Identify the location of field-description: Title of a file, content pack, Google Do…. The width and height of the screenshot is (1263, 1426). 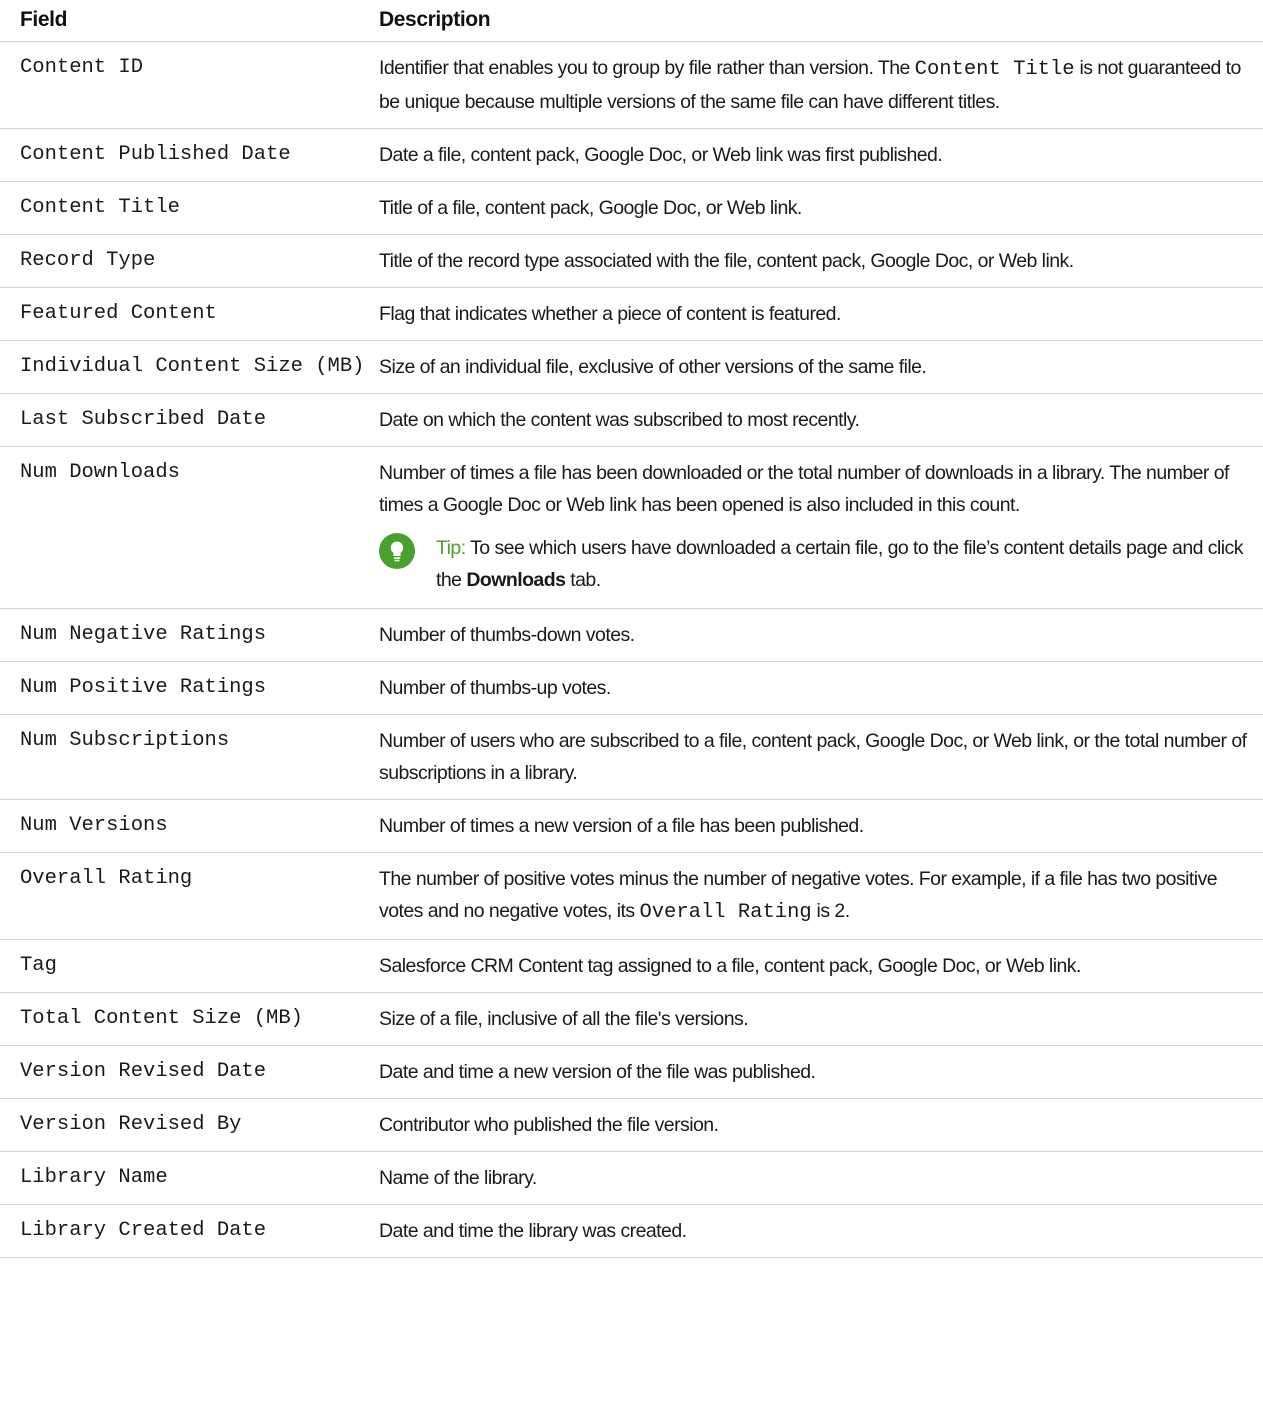
(817, 208).